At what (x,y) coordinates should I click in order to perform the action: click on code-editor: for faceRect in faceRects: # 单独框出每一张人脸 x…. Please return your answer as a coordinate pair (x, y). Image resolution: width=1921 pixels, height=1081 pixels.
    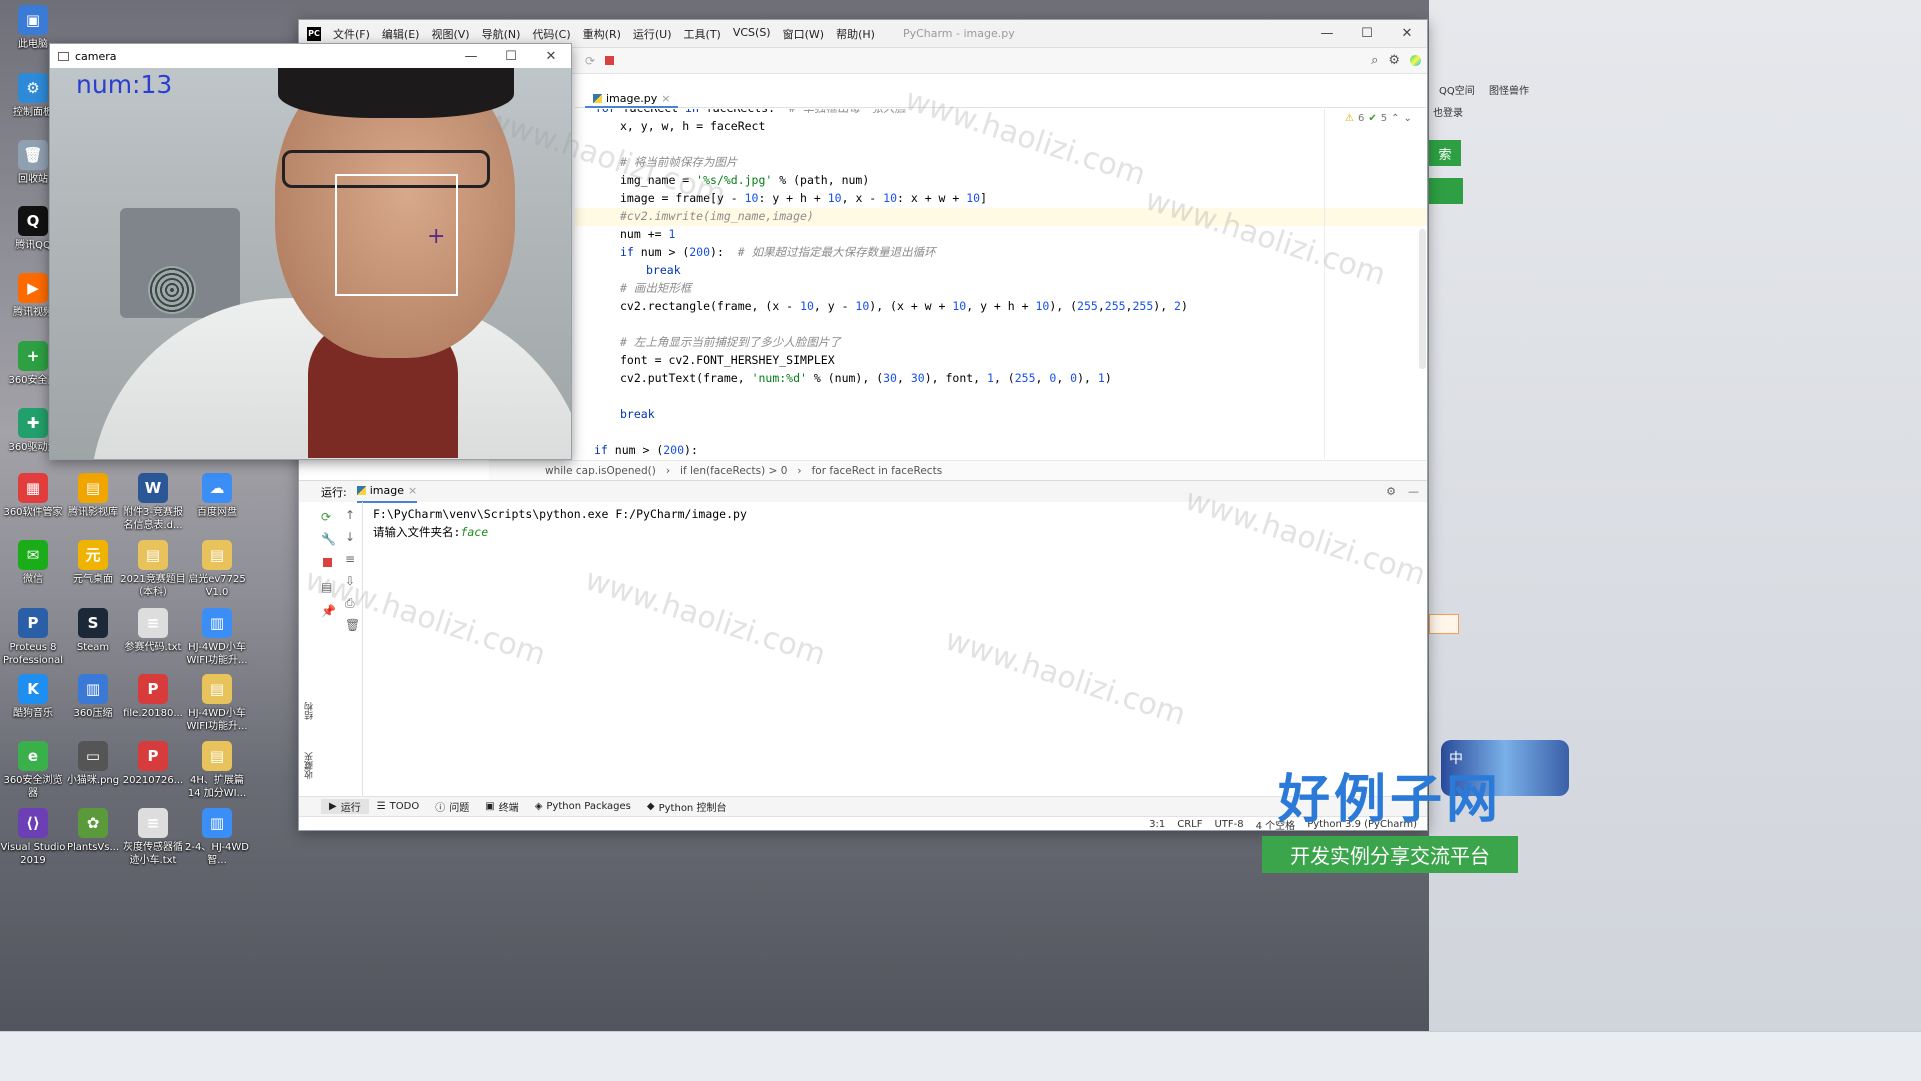
    Looking at the image, I should click on (950, 284).